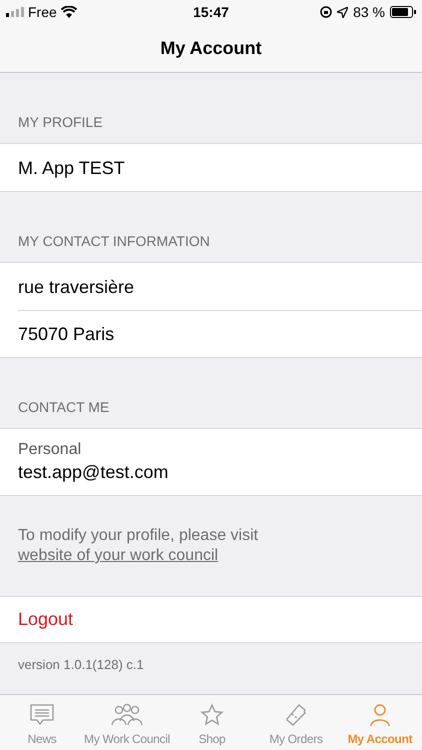 The image size is (422, 750). Describe the element at coordinates (42, 715) in the screenshot. I see `message-icon` at that location.